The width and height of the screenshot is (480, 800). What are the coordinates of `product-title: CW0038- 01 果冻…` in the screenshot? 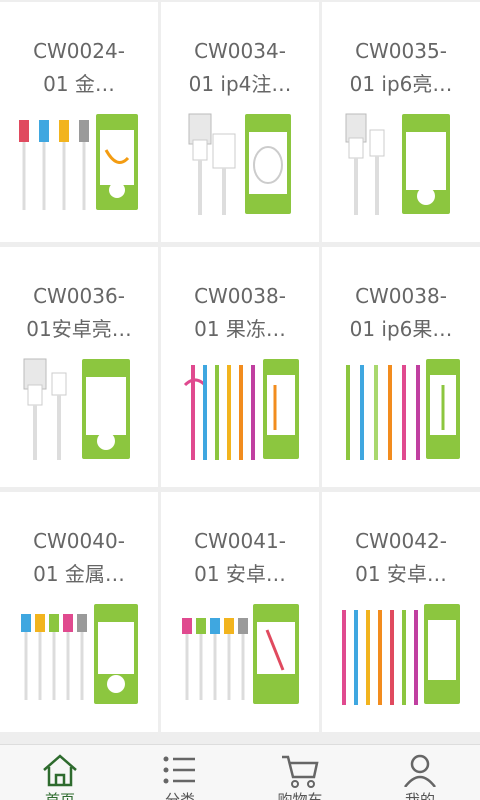 It's located at (240, 313).